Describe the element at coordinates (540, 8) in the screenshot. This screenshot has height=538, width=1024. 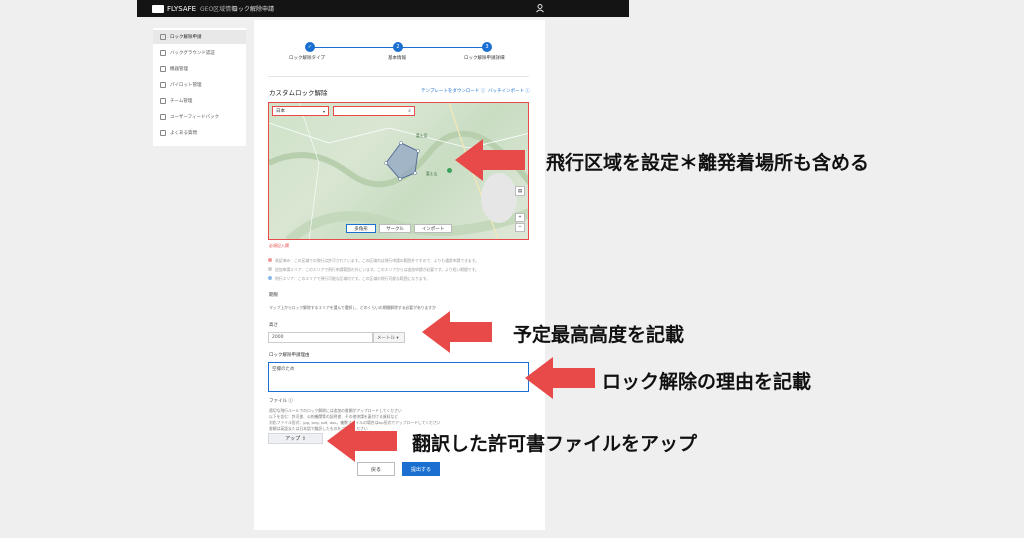
I see `user-icon` at that location.